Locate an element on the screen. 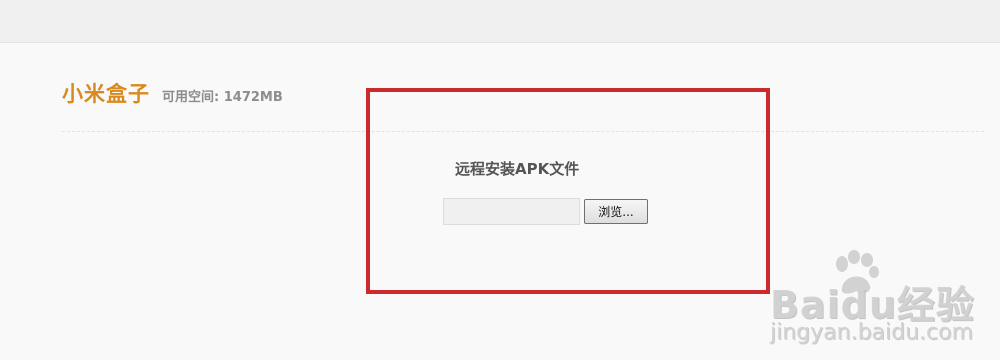 The width and height of the screenshot is (1000, 360). page-header: 小米盒子 可用空间: 1472MB is located at coordinates (172, 93).